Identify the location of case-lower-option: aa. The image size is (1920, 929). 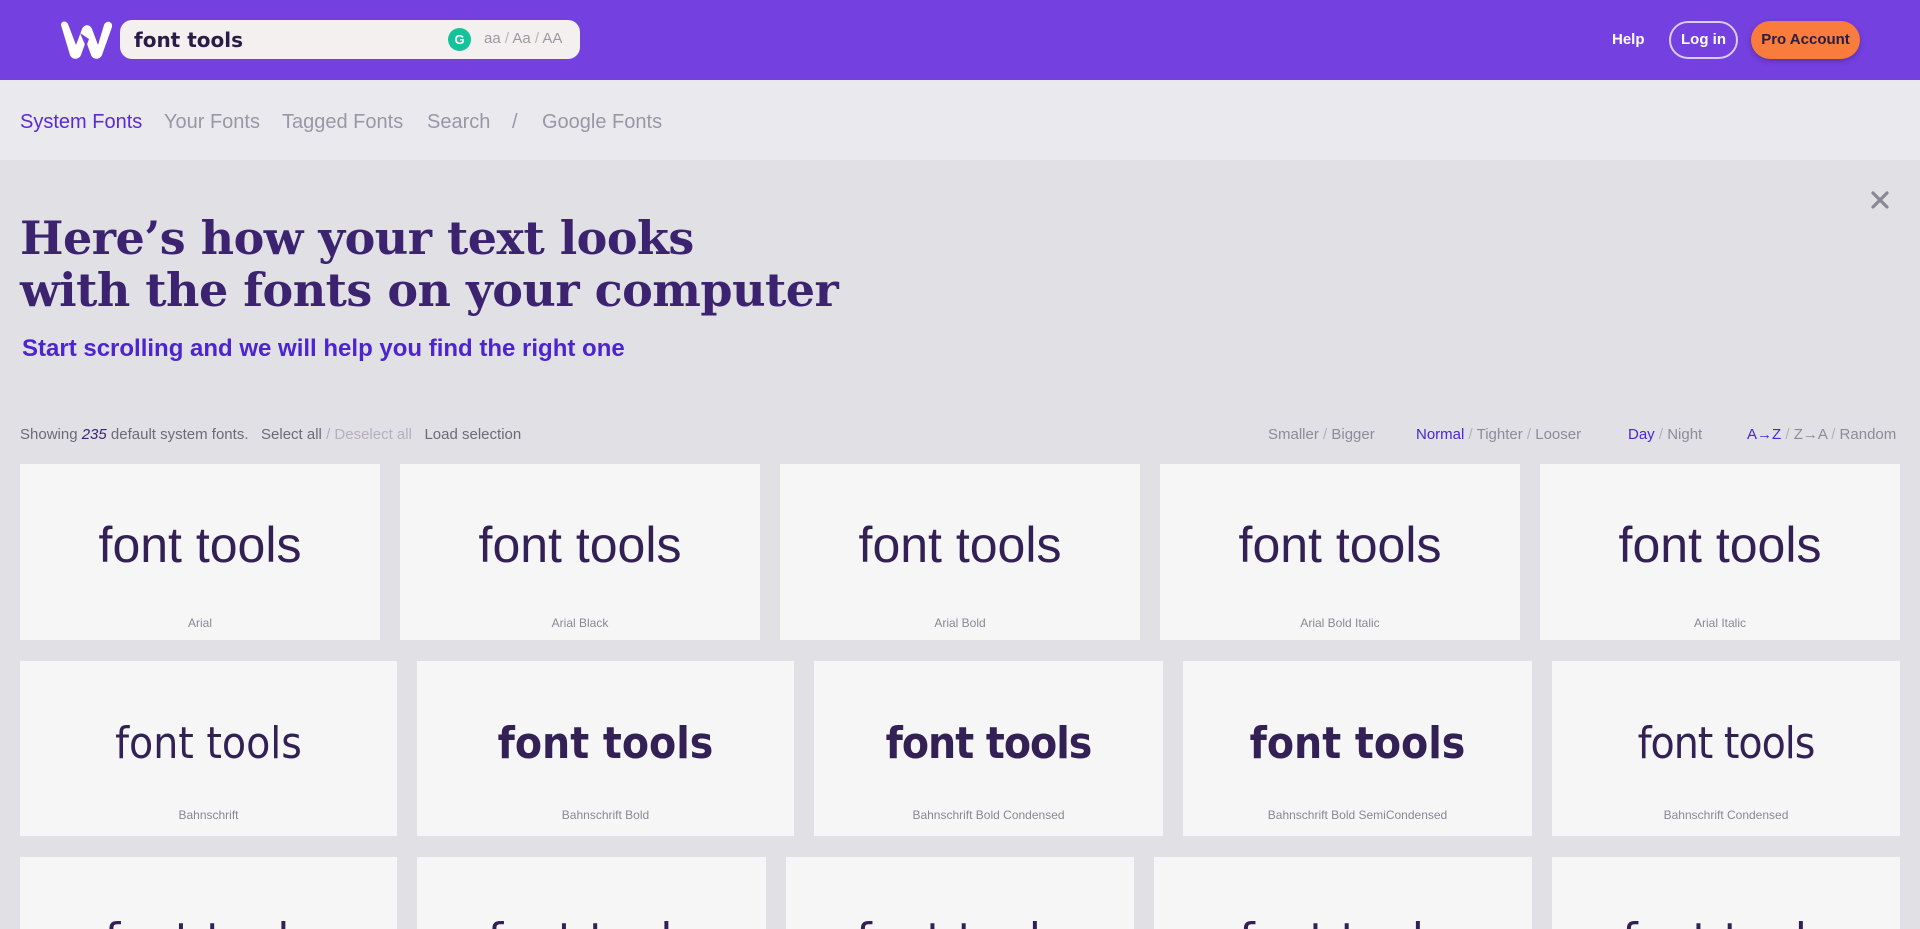
(492, 38).